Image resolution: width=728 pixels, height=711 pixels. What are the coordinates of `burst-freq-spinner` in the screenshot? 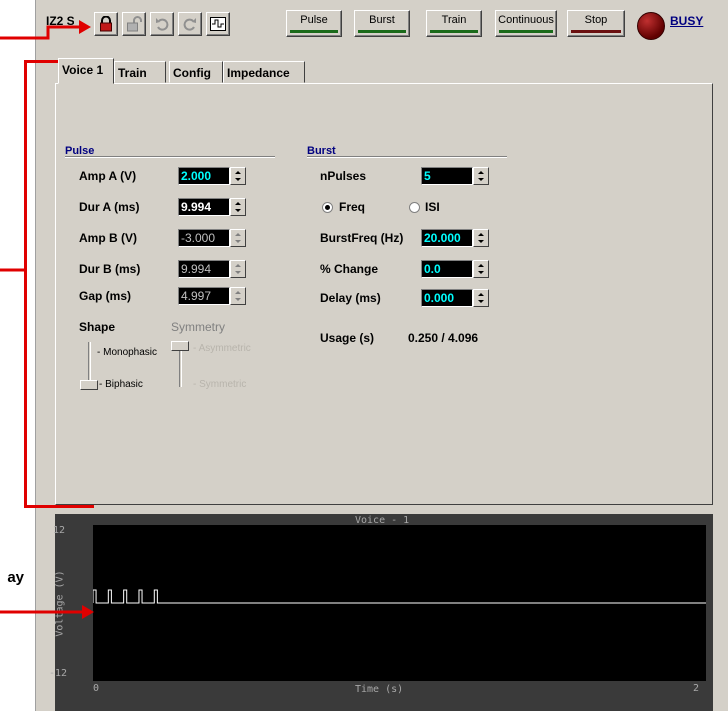 It's located at (481, 238).